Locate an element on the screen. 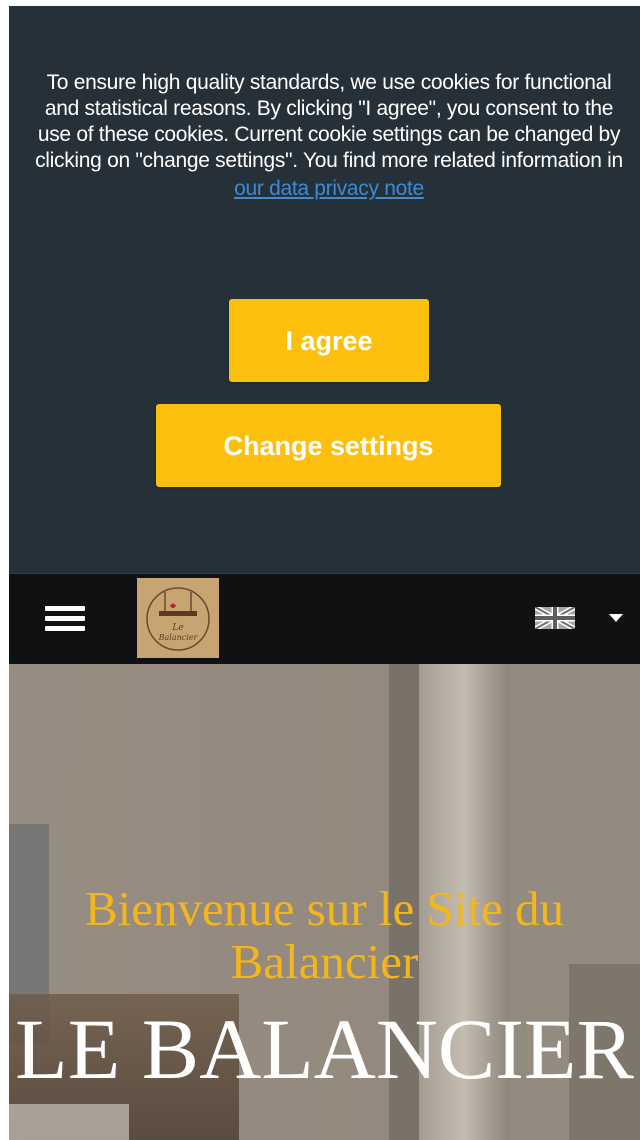 Image resolution: width=640 pixels, height=1140 pixels. language-selector is located at coordinates (582, 619).